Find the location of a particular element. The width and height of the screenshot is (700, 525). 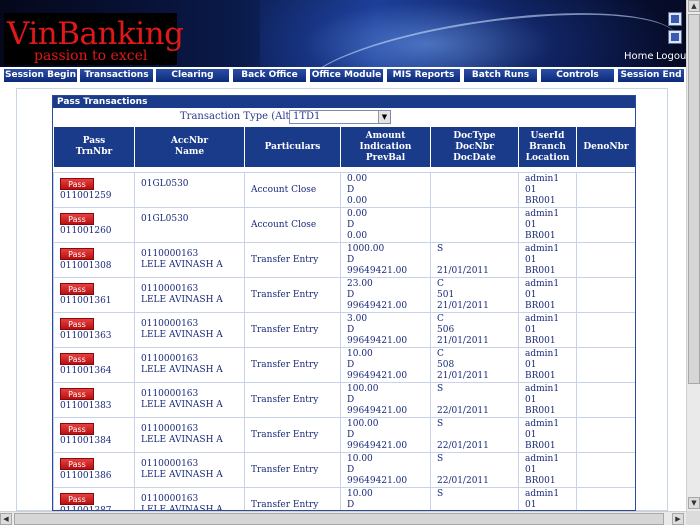

menu-session-begin: Session Begin is located at coordinates (40, 75).